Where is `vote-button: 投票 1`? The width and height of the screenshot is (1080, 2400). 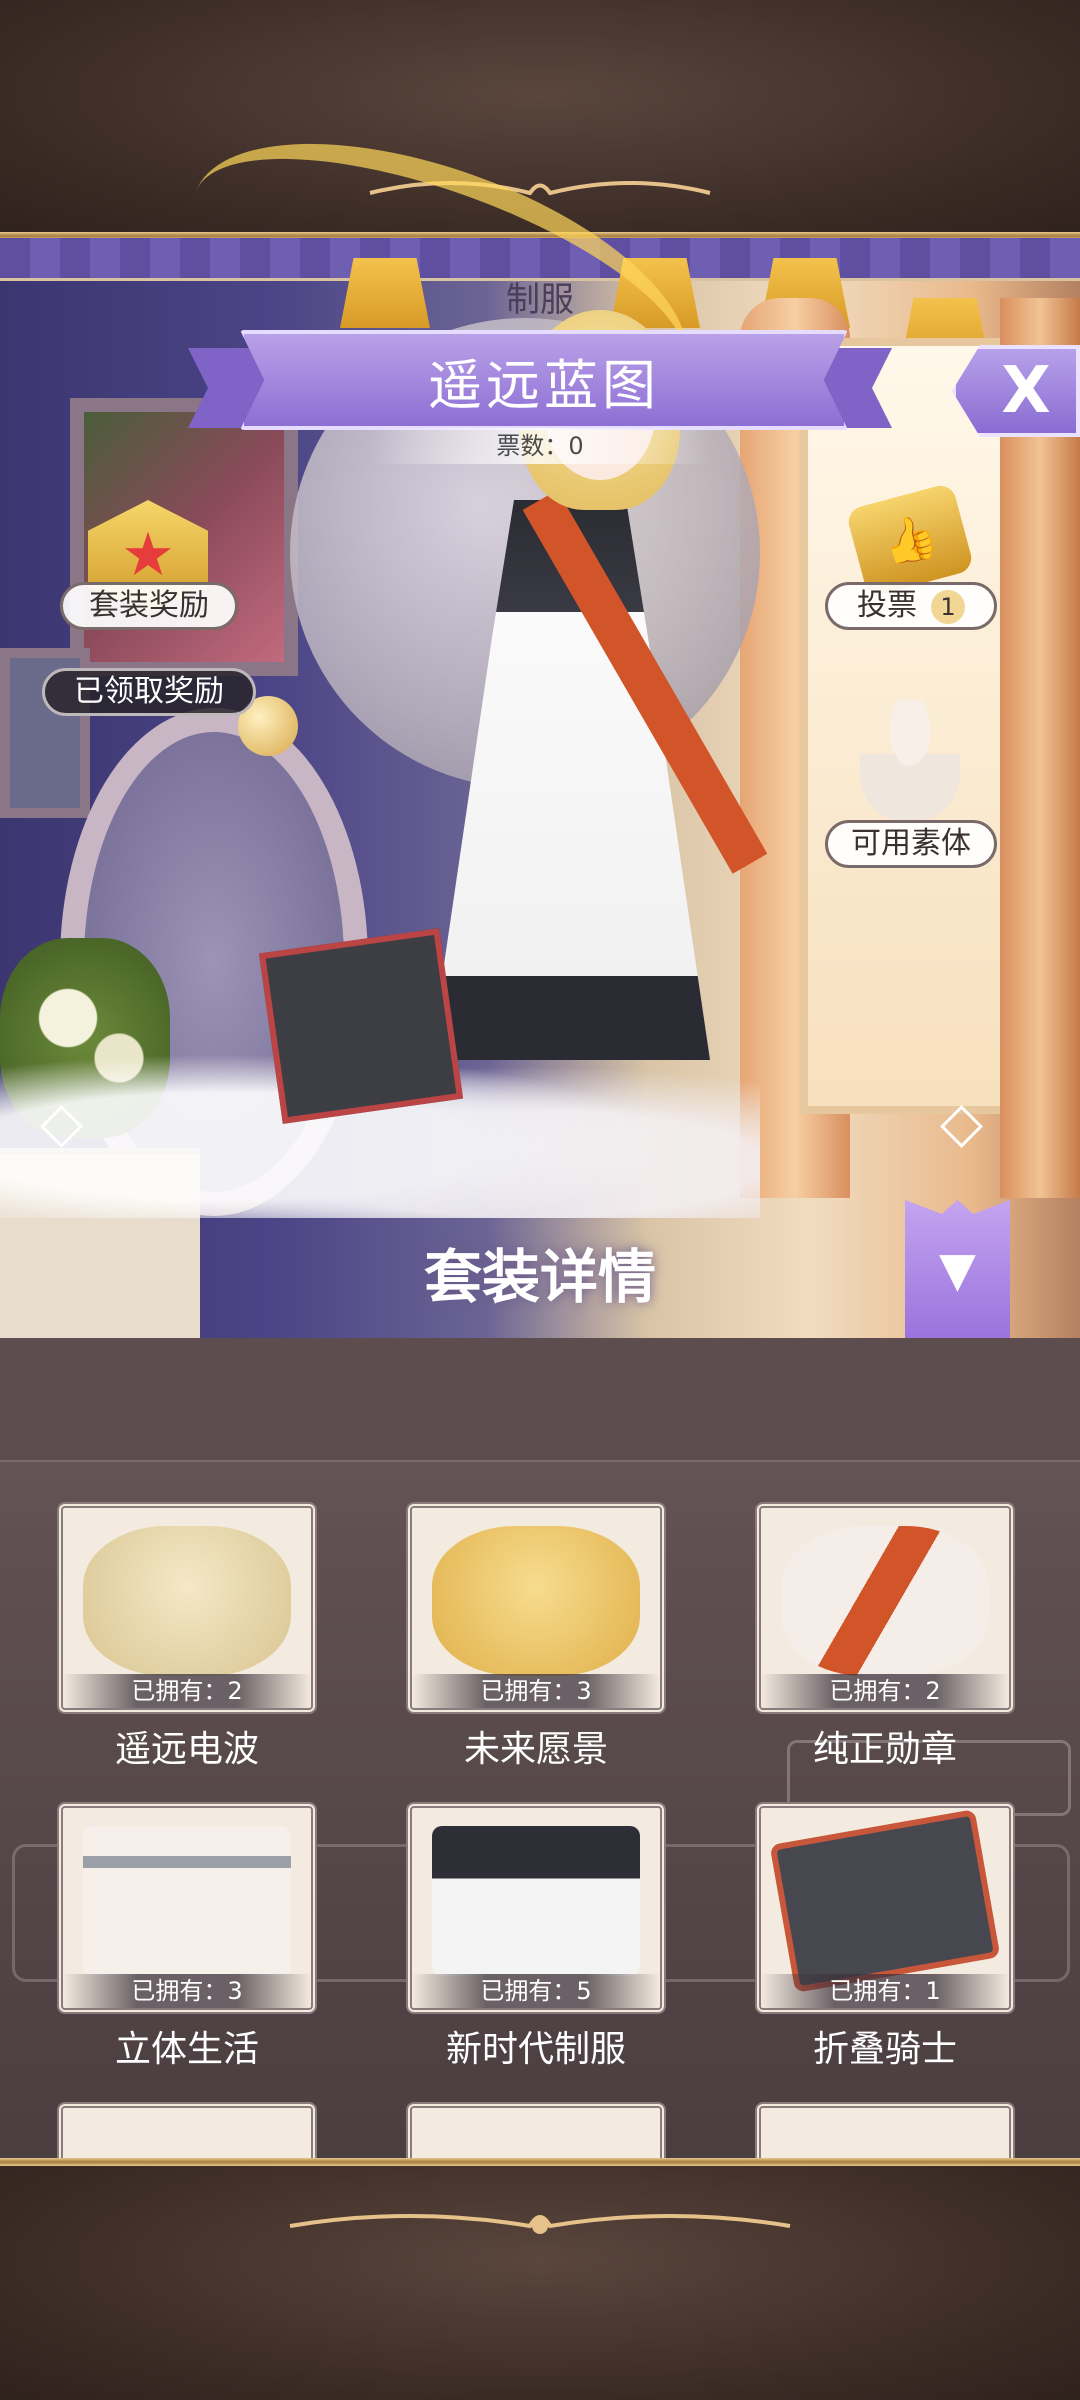 vote-button: 投票 1 is located at coordinates (911, 606).